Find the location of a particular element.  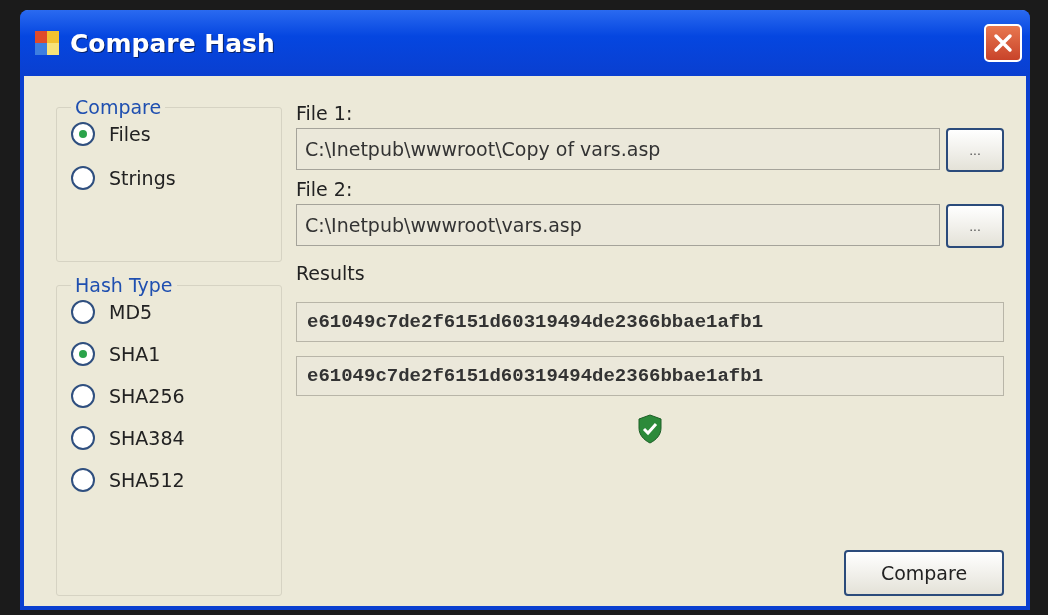

radio-option: MD5 is located at coordinates (171, 312).